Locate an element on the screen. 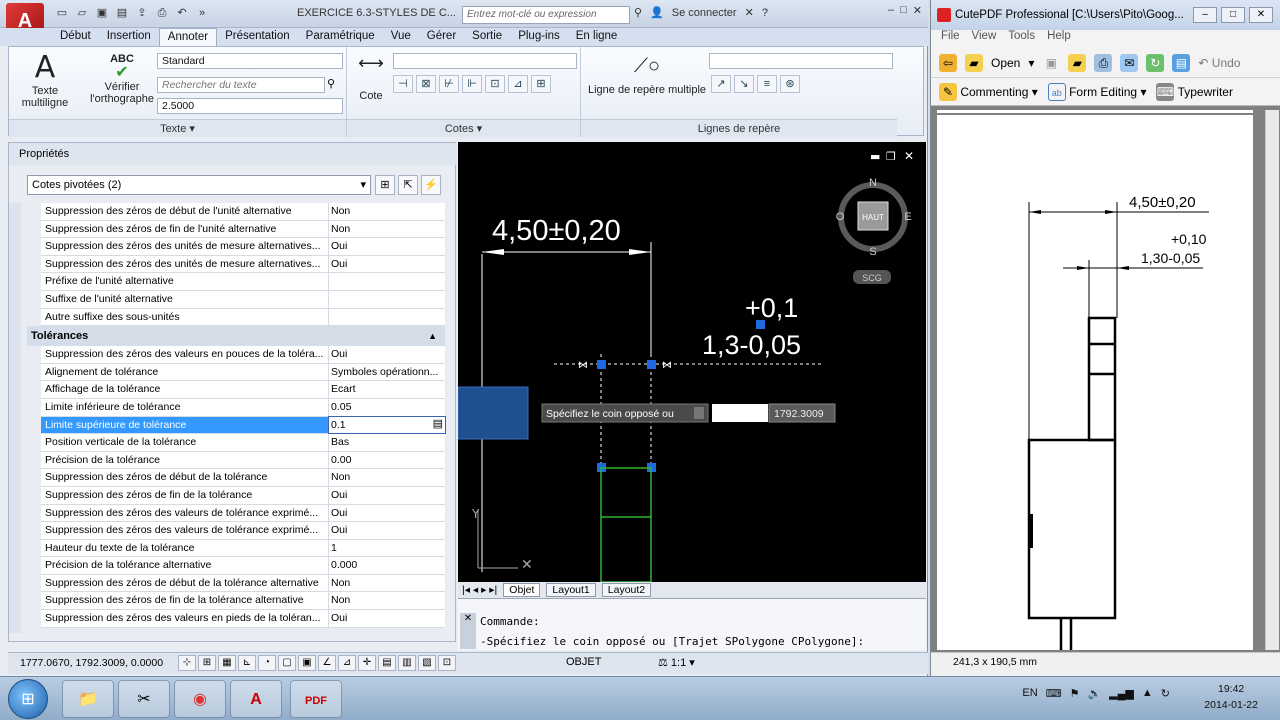 Image resolution: width=1280 pixels, height=720 pixels. tab-insertion: Insertion is located at coordinates (129, 37).